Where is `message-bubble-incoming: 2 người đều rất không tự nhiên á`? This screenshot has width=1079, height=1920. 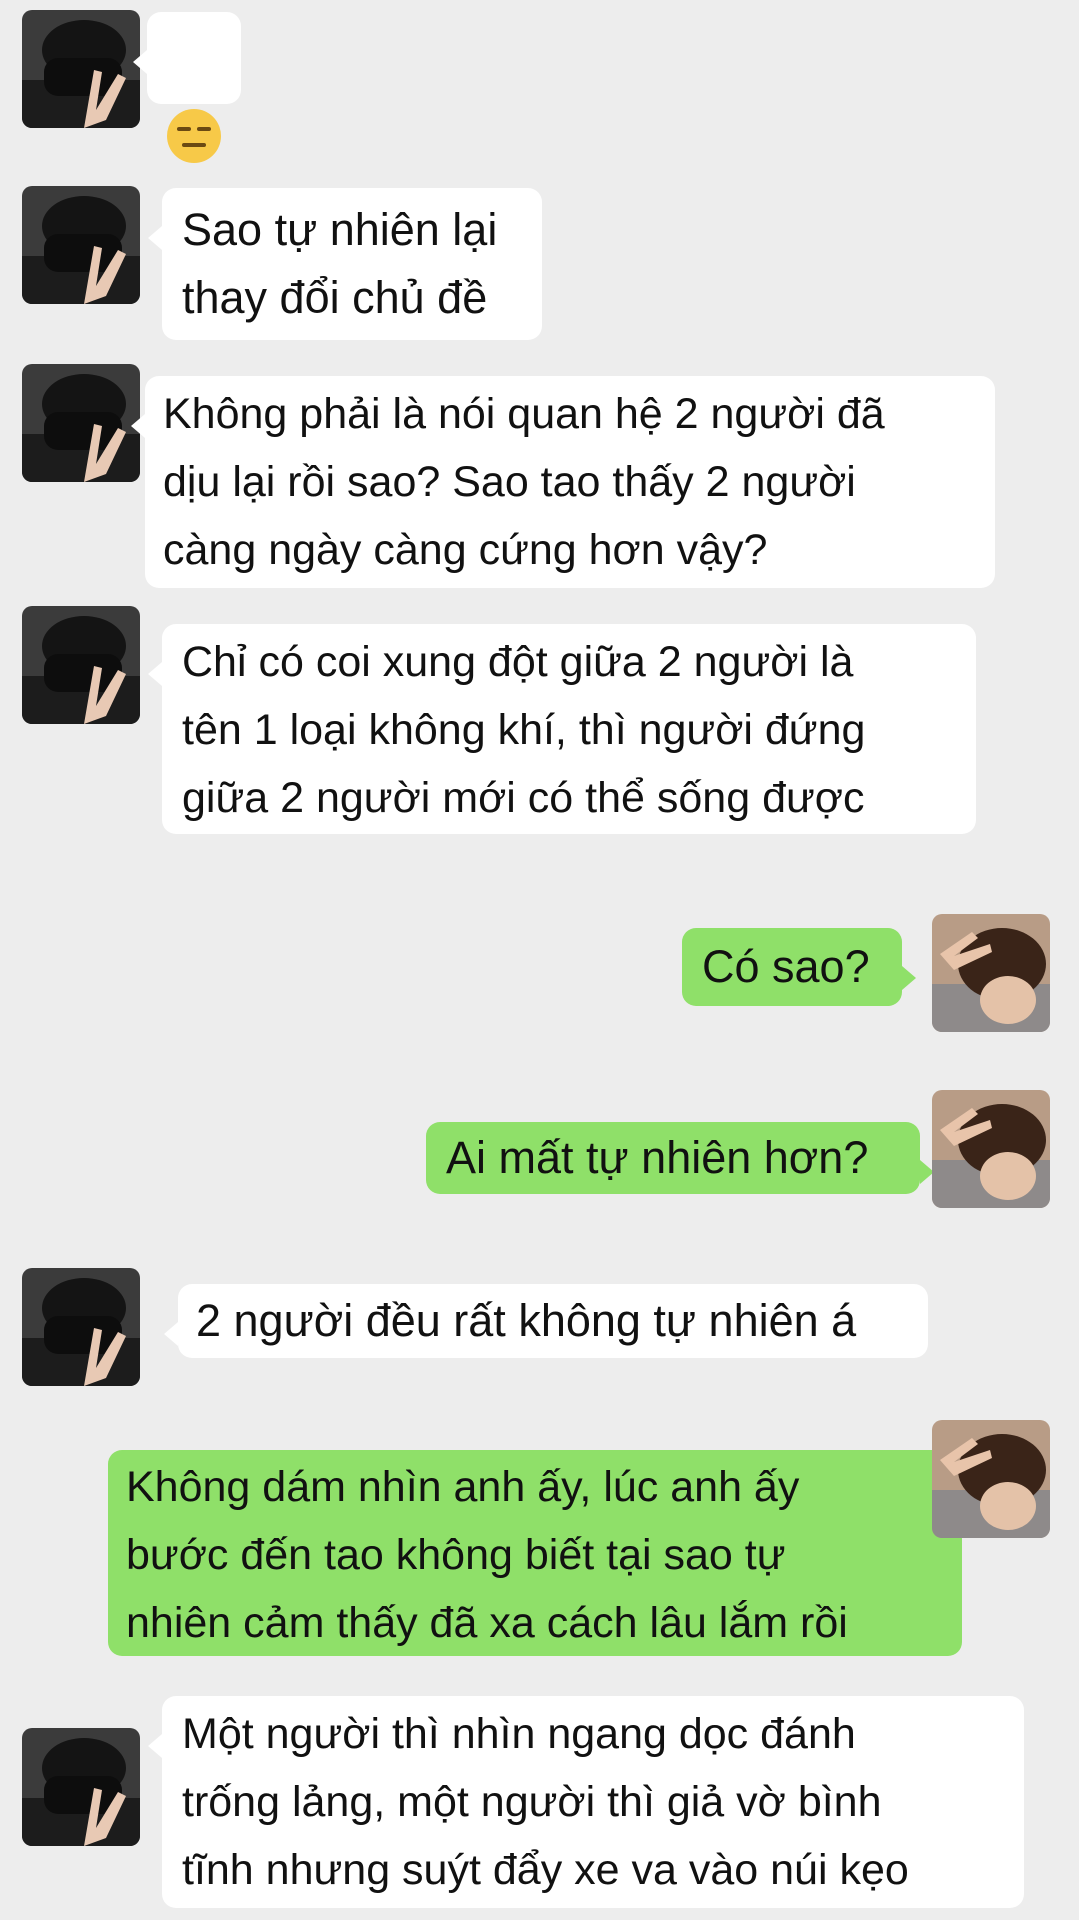 message-bubble-incoming: 2 người đều rất không tự nhiên á is located at coordinates (546, 1321).